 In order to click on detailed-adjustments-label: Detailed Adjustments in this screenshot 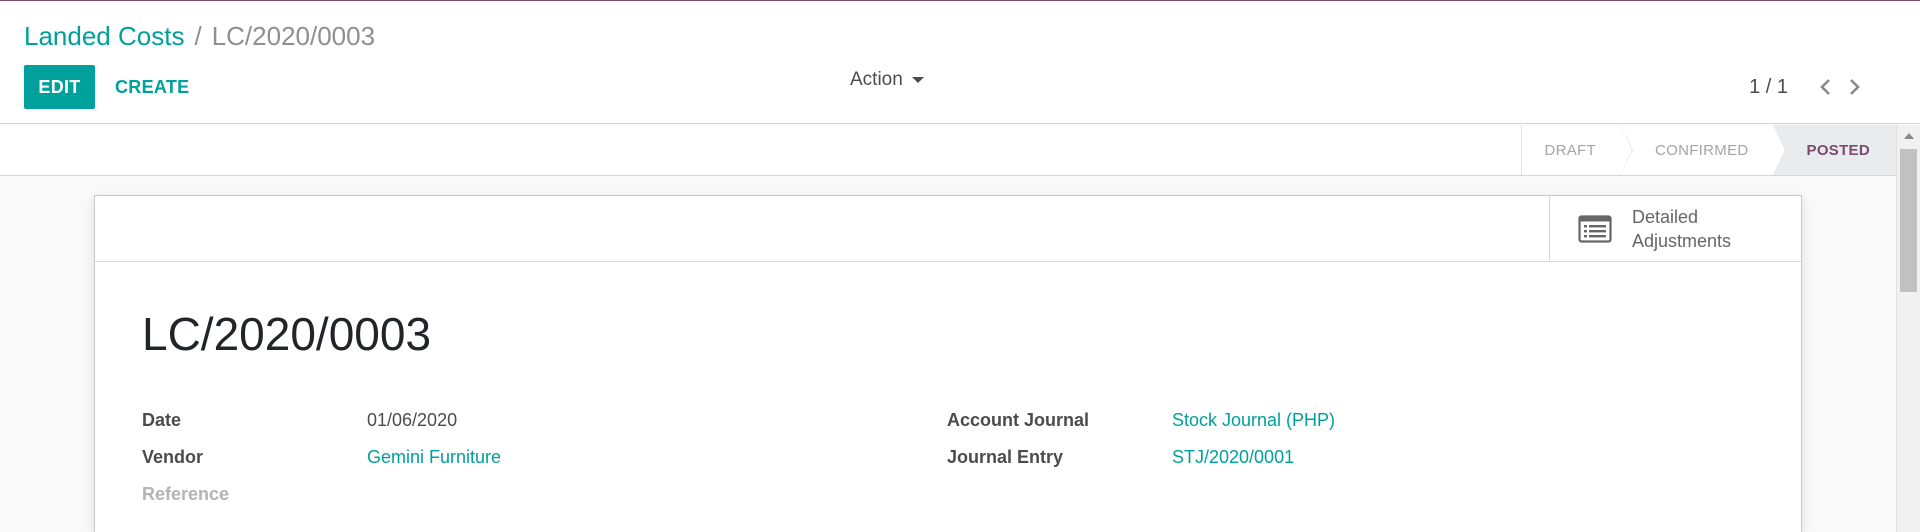, I will do `click(1681, 229)`.